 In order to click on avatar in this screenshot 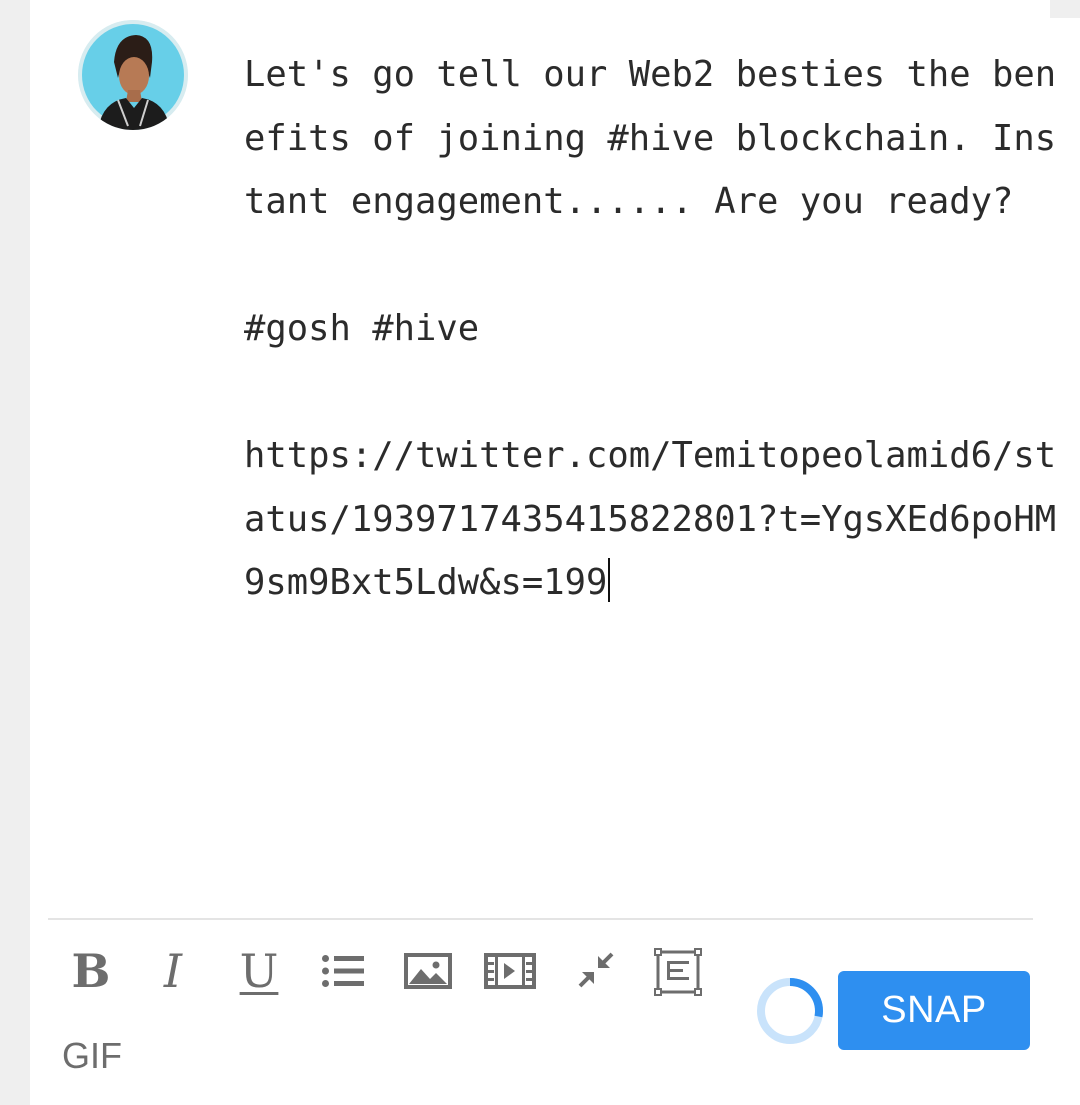, I will do `click(133, 75)`.